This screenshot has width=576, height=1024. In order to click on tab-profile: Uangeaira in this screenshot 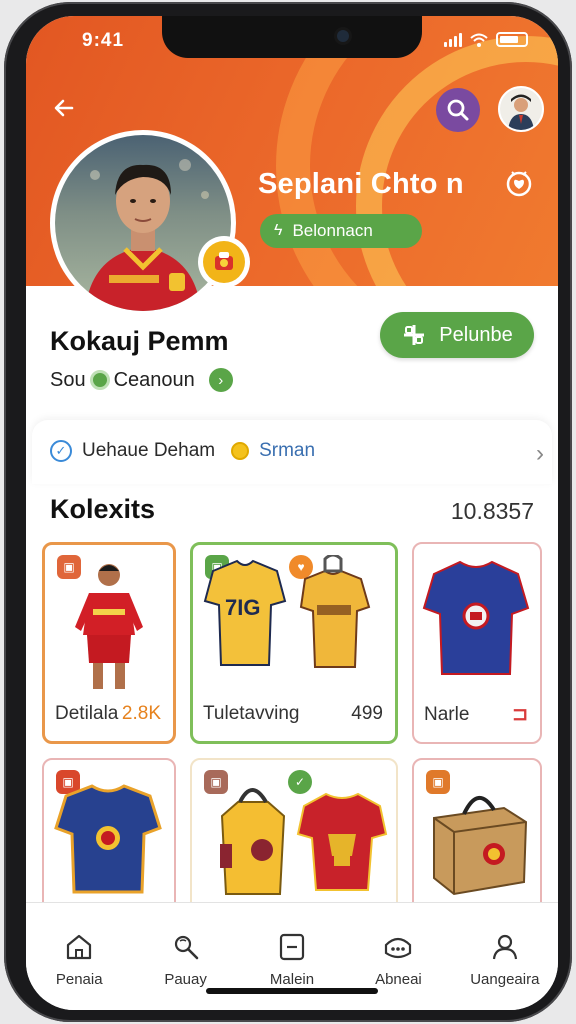, I will do `click(505, 956)`.